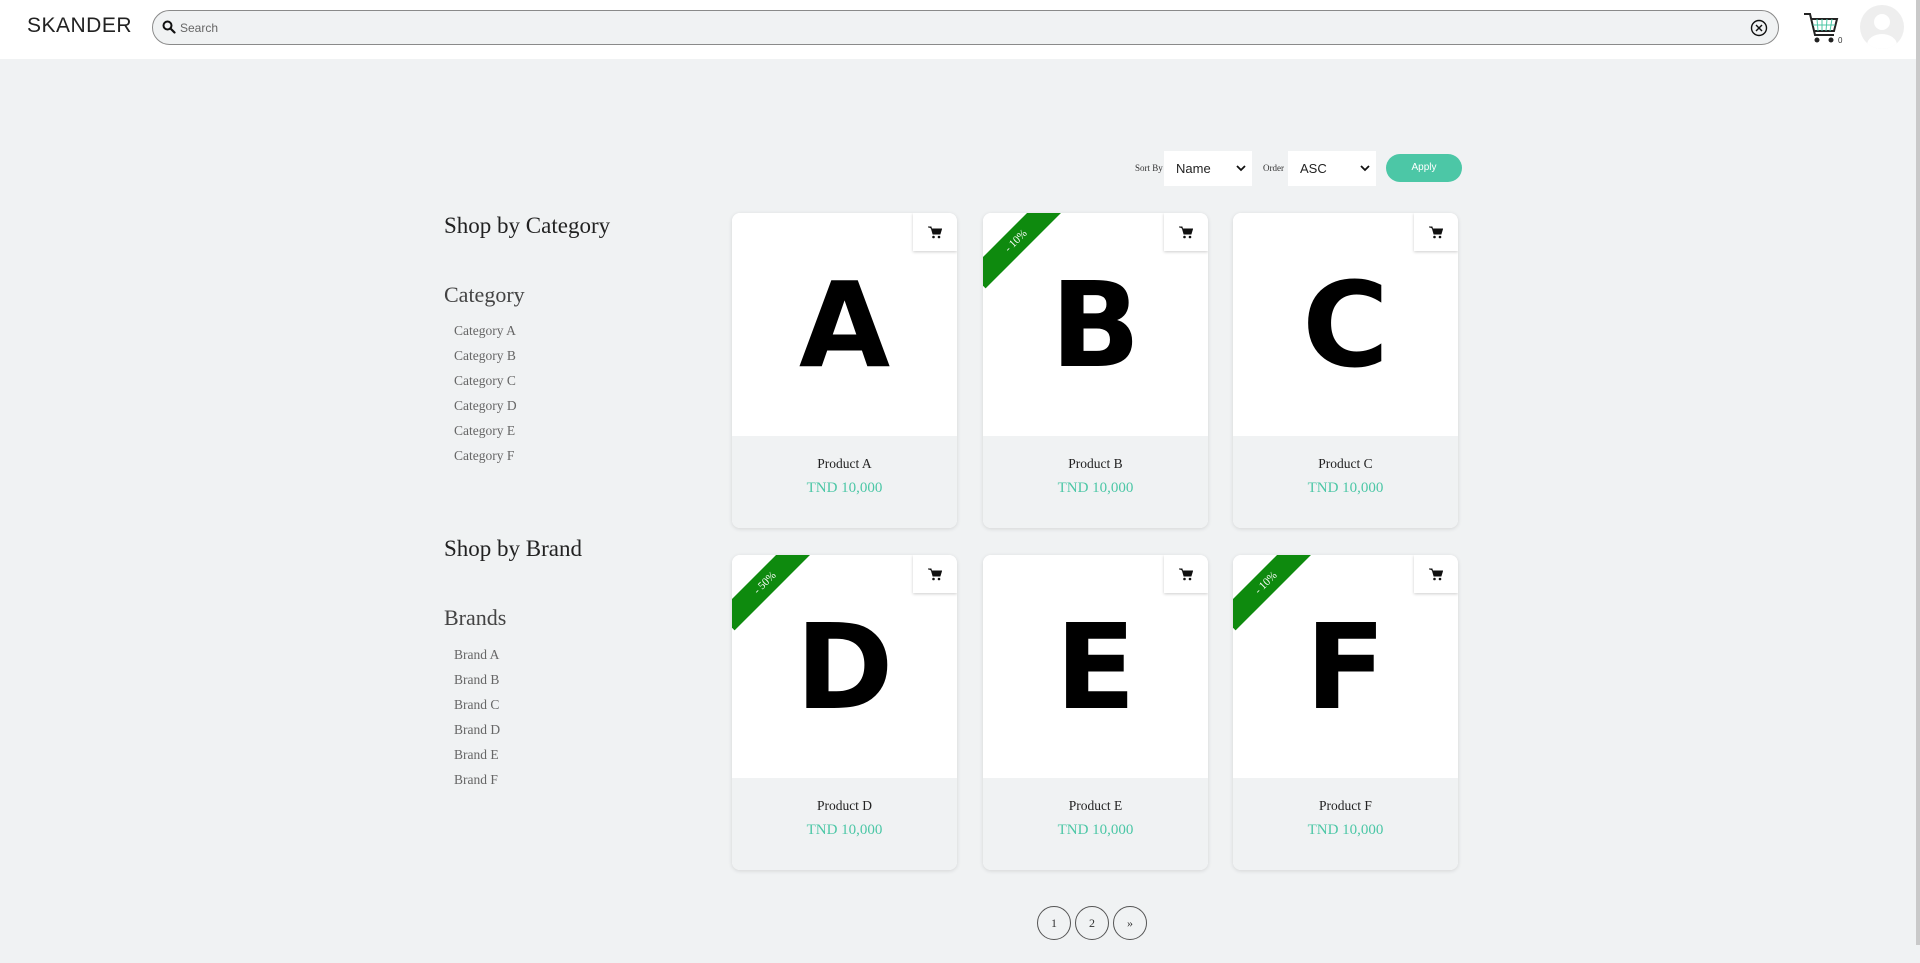 The height and width of the screenshot is (963, 1920). What do you see at coordinates (1092, 923) in the screenshot?
I see `pagination-page-2: 2` at bounding box center [1092, 923].